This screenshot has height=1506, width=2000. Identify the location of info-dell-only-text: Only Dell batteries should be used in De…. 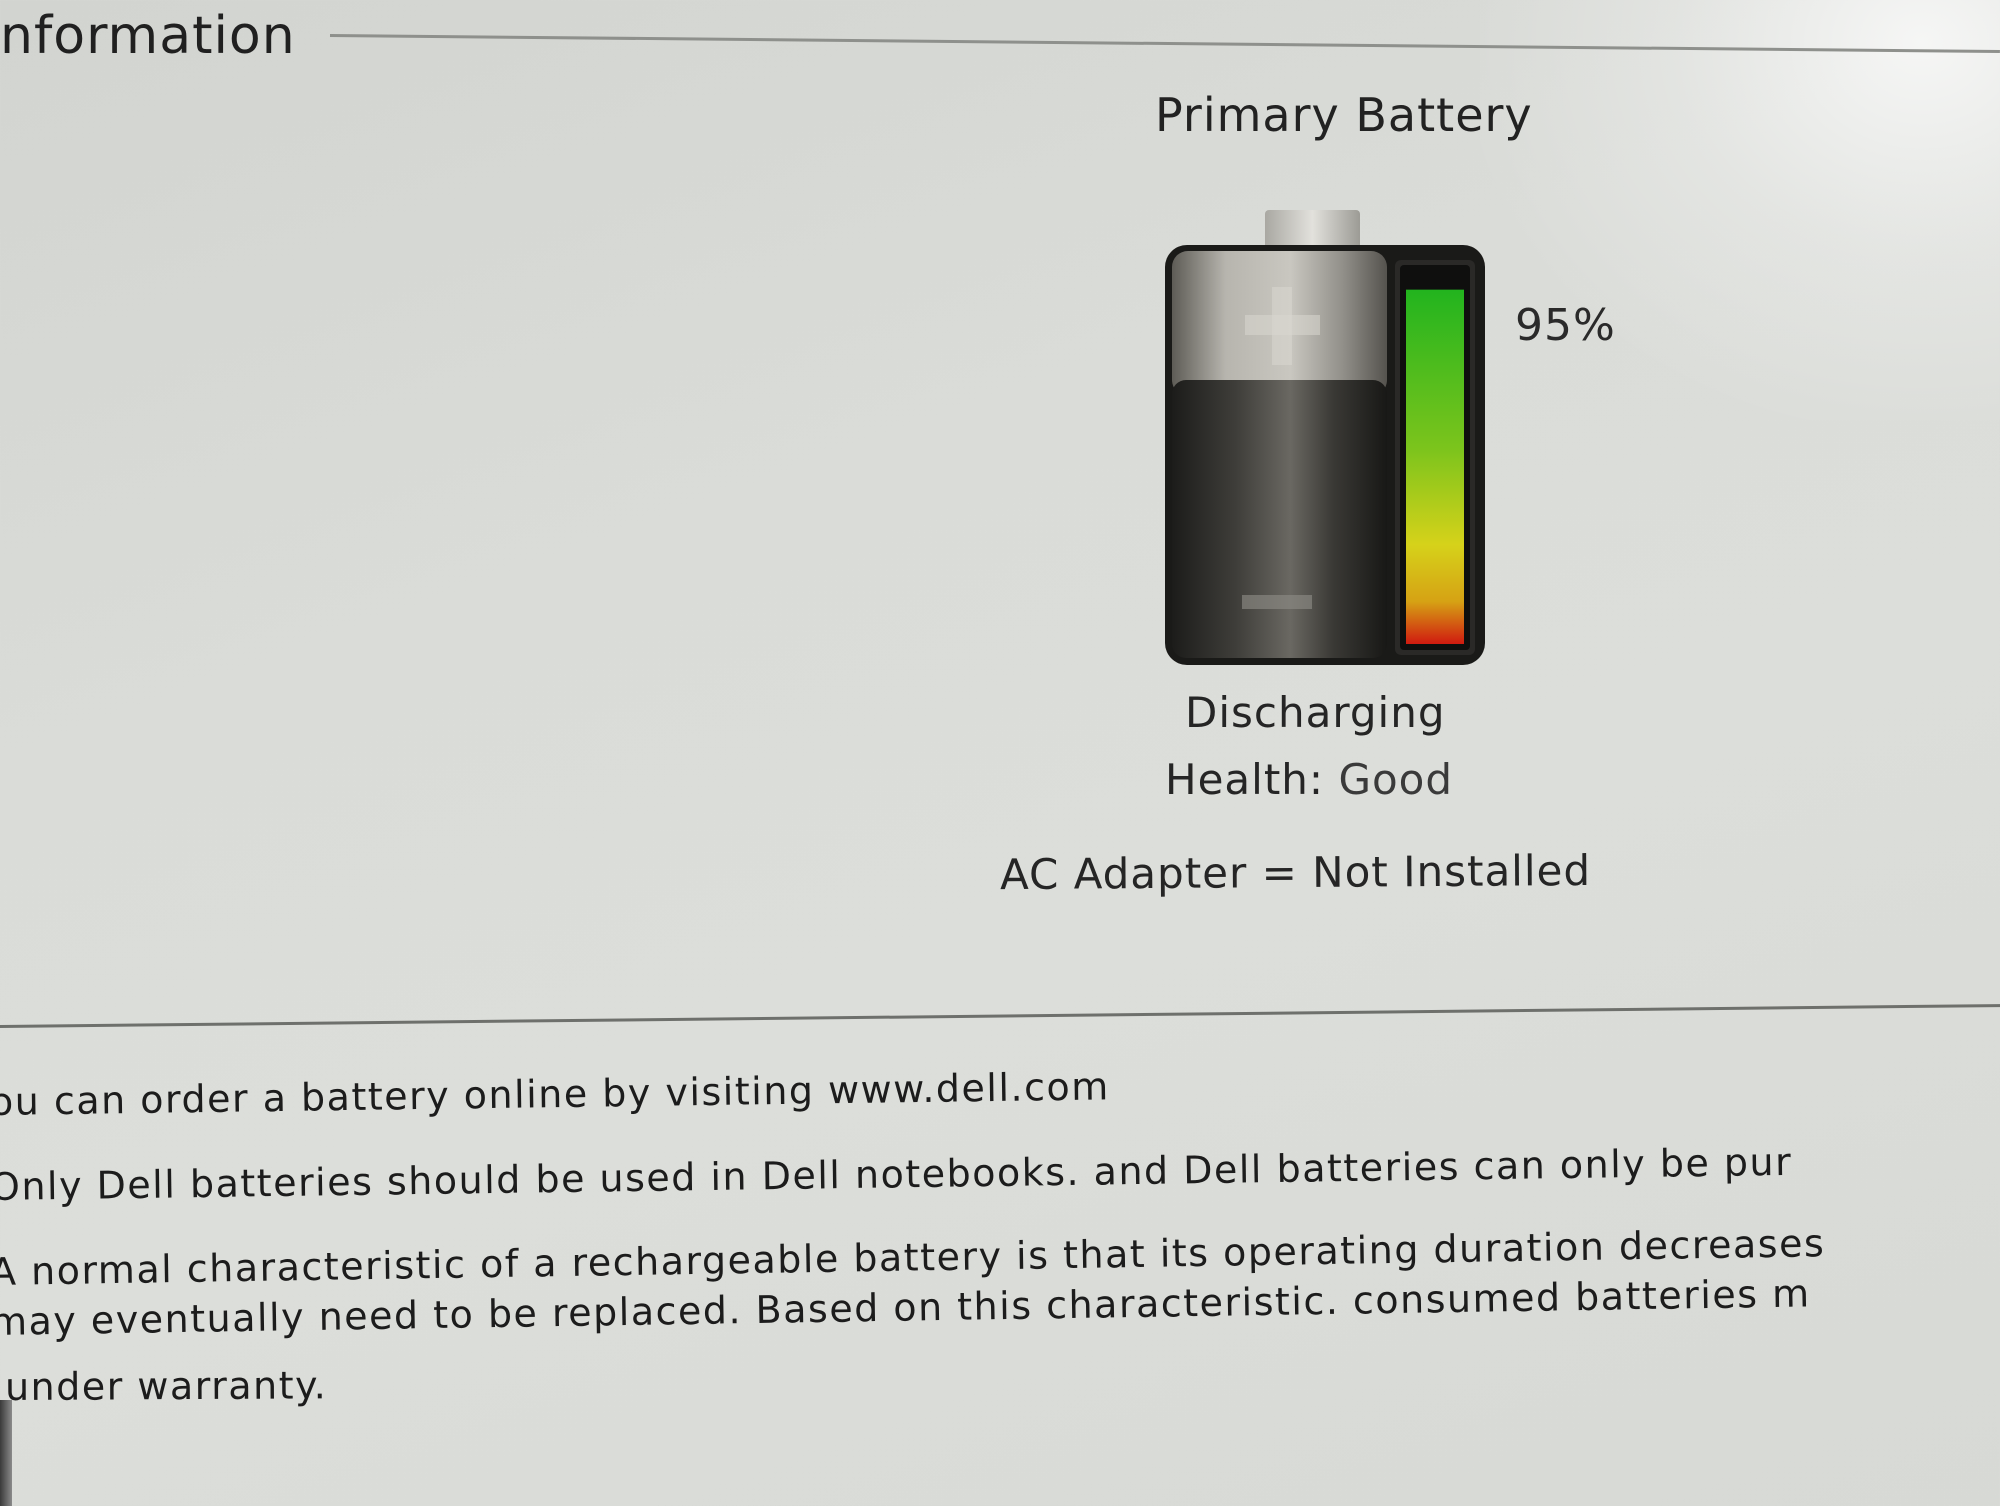
(896, 1174).